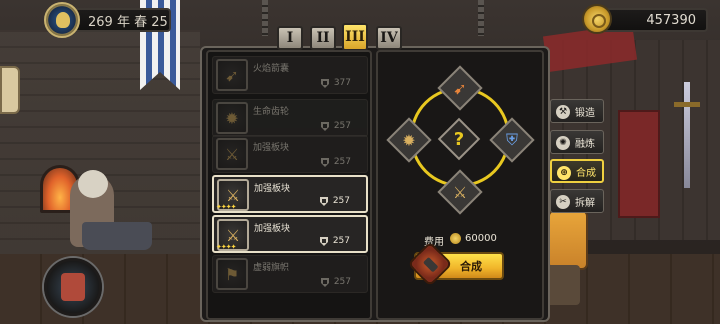 The width and height of the screenshot is (720, 324). Describe the element at coordinates (271, 268) in the screenshot. I see `item-name: 虚弱旗帜` at that location.